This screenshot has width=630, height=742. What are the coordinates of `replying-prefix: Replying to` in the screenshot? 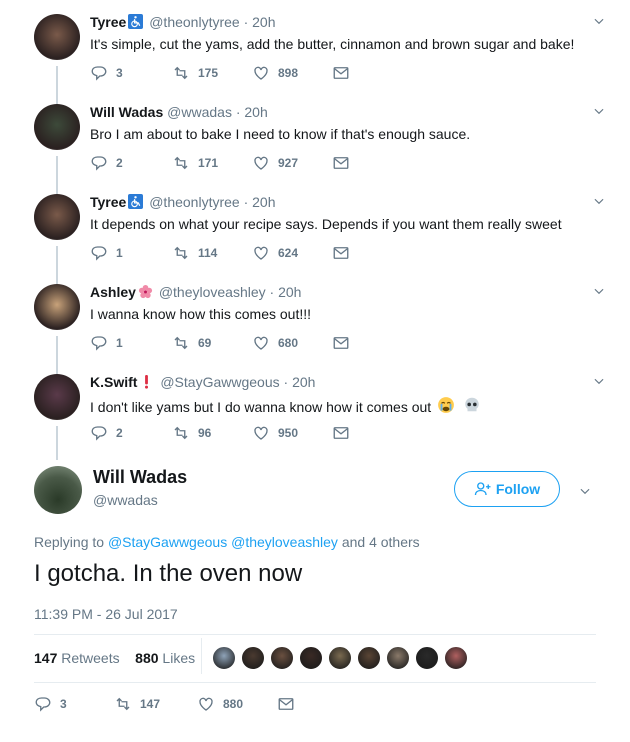 It's located at (69, 542).